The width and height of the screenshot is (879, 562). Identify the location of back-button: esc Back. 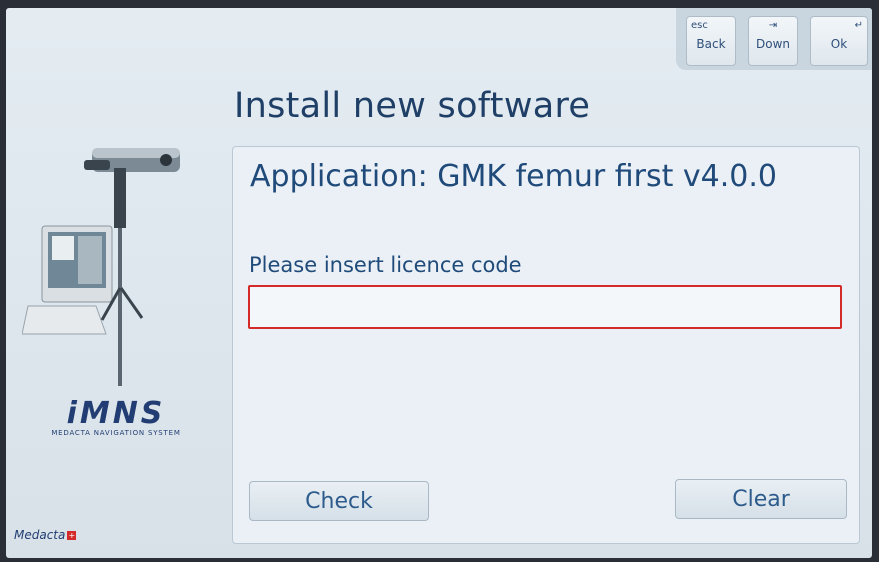
(711, 41).